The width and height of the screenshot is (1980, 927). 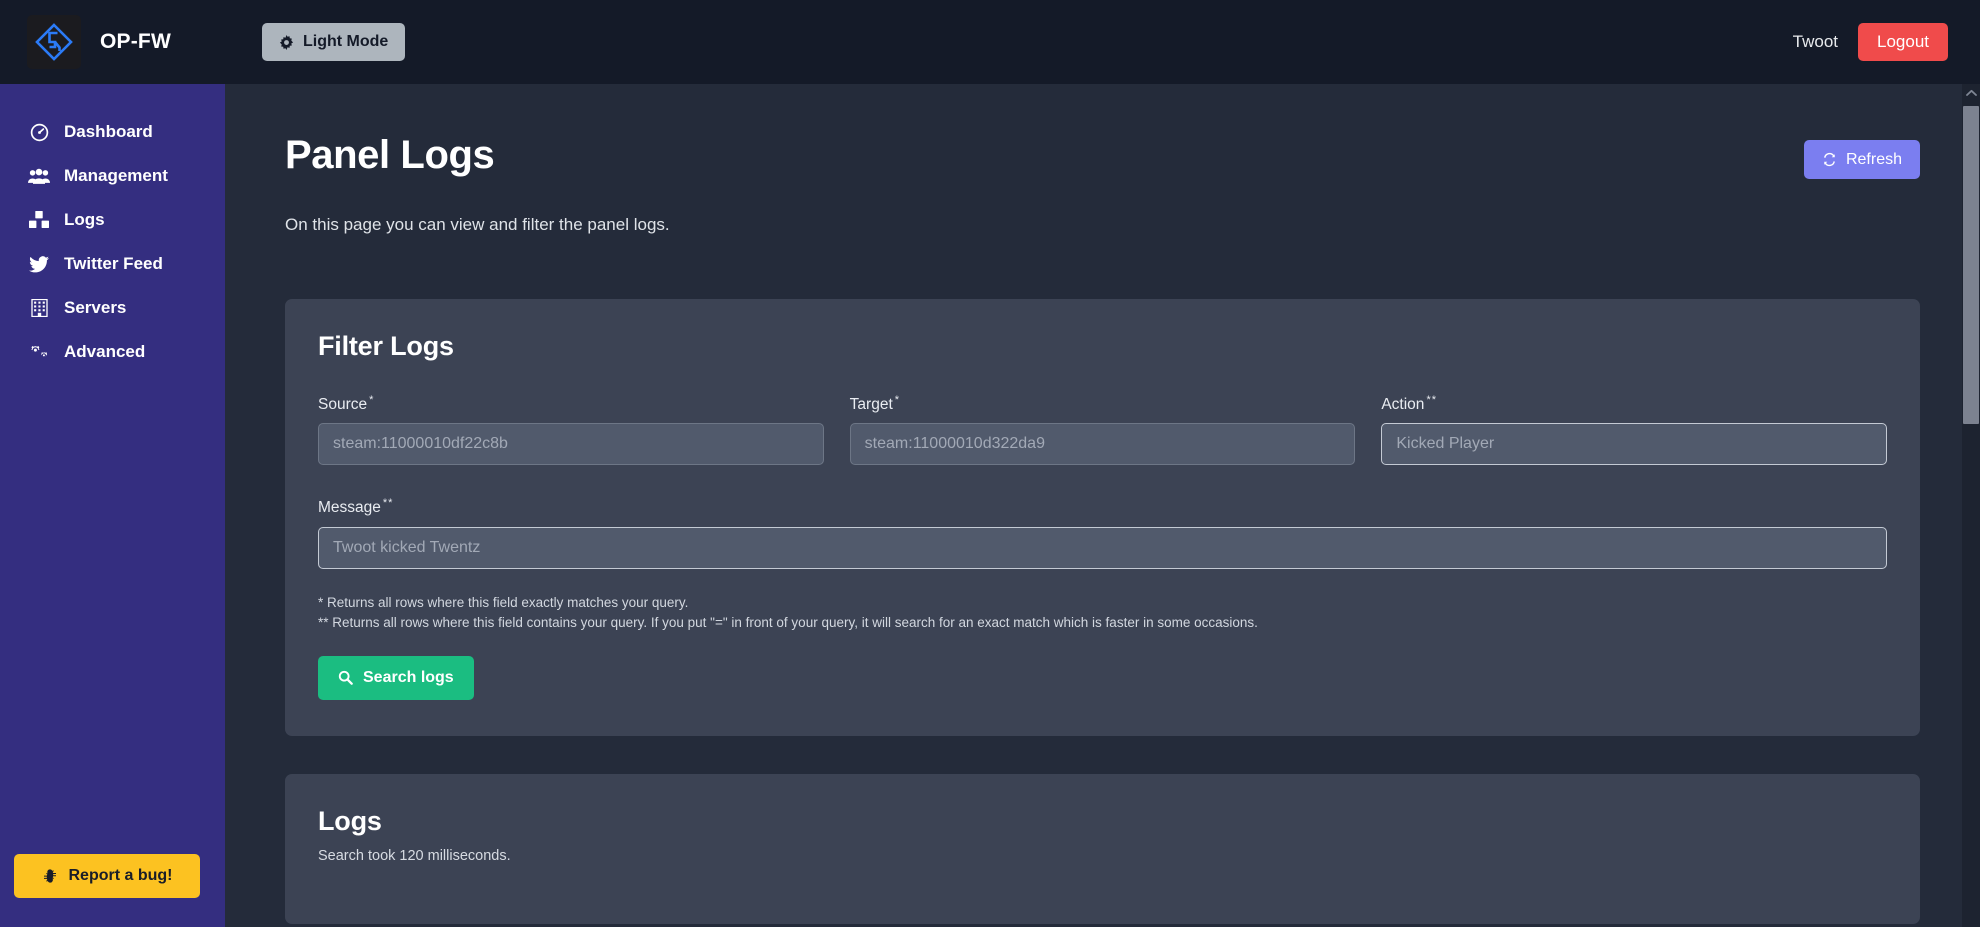 I want to click on twitter-bird-icon, so click(x=39, y=264).